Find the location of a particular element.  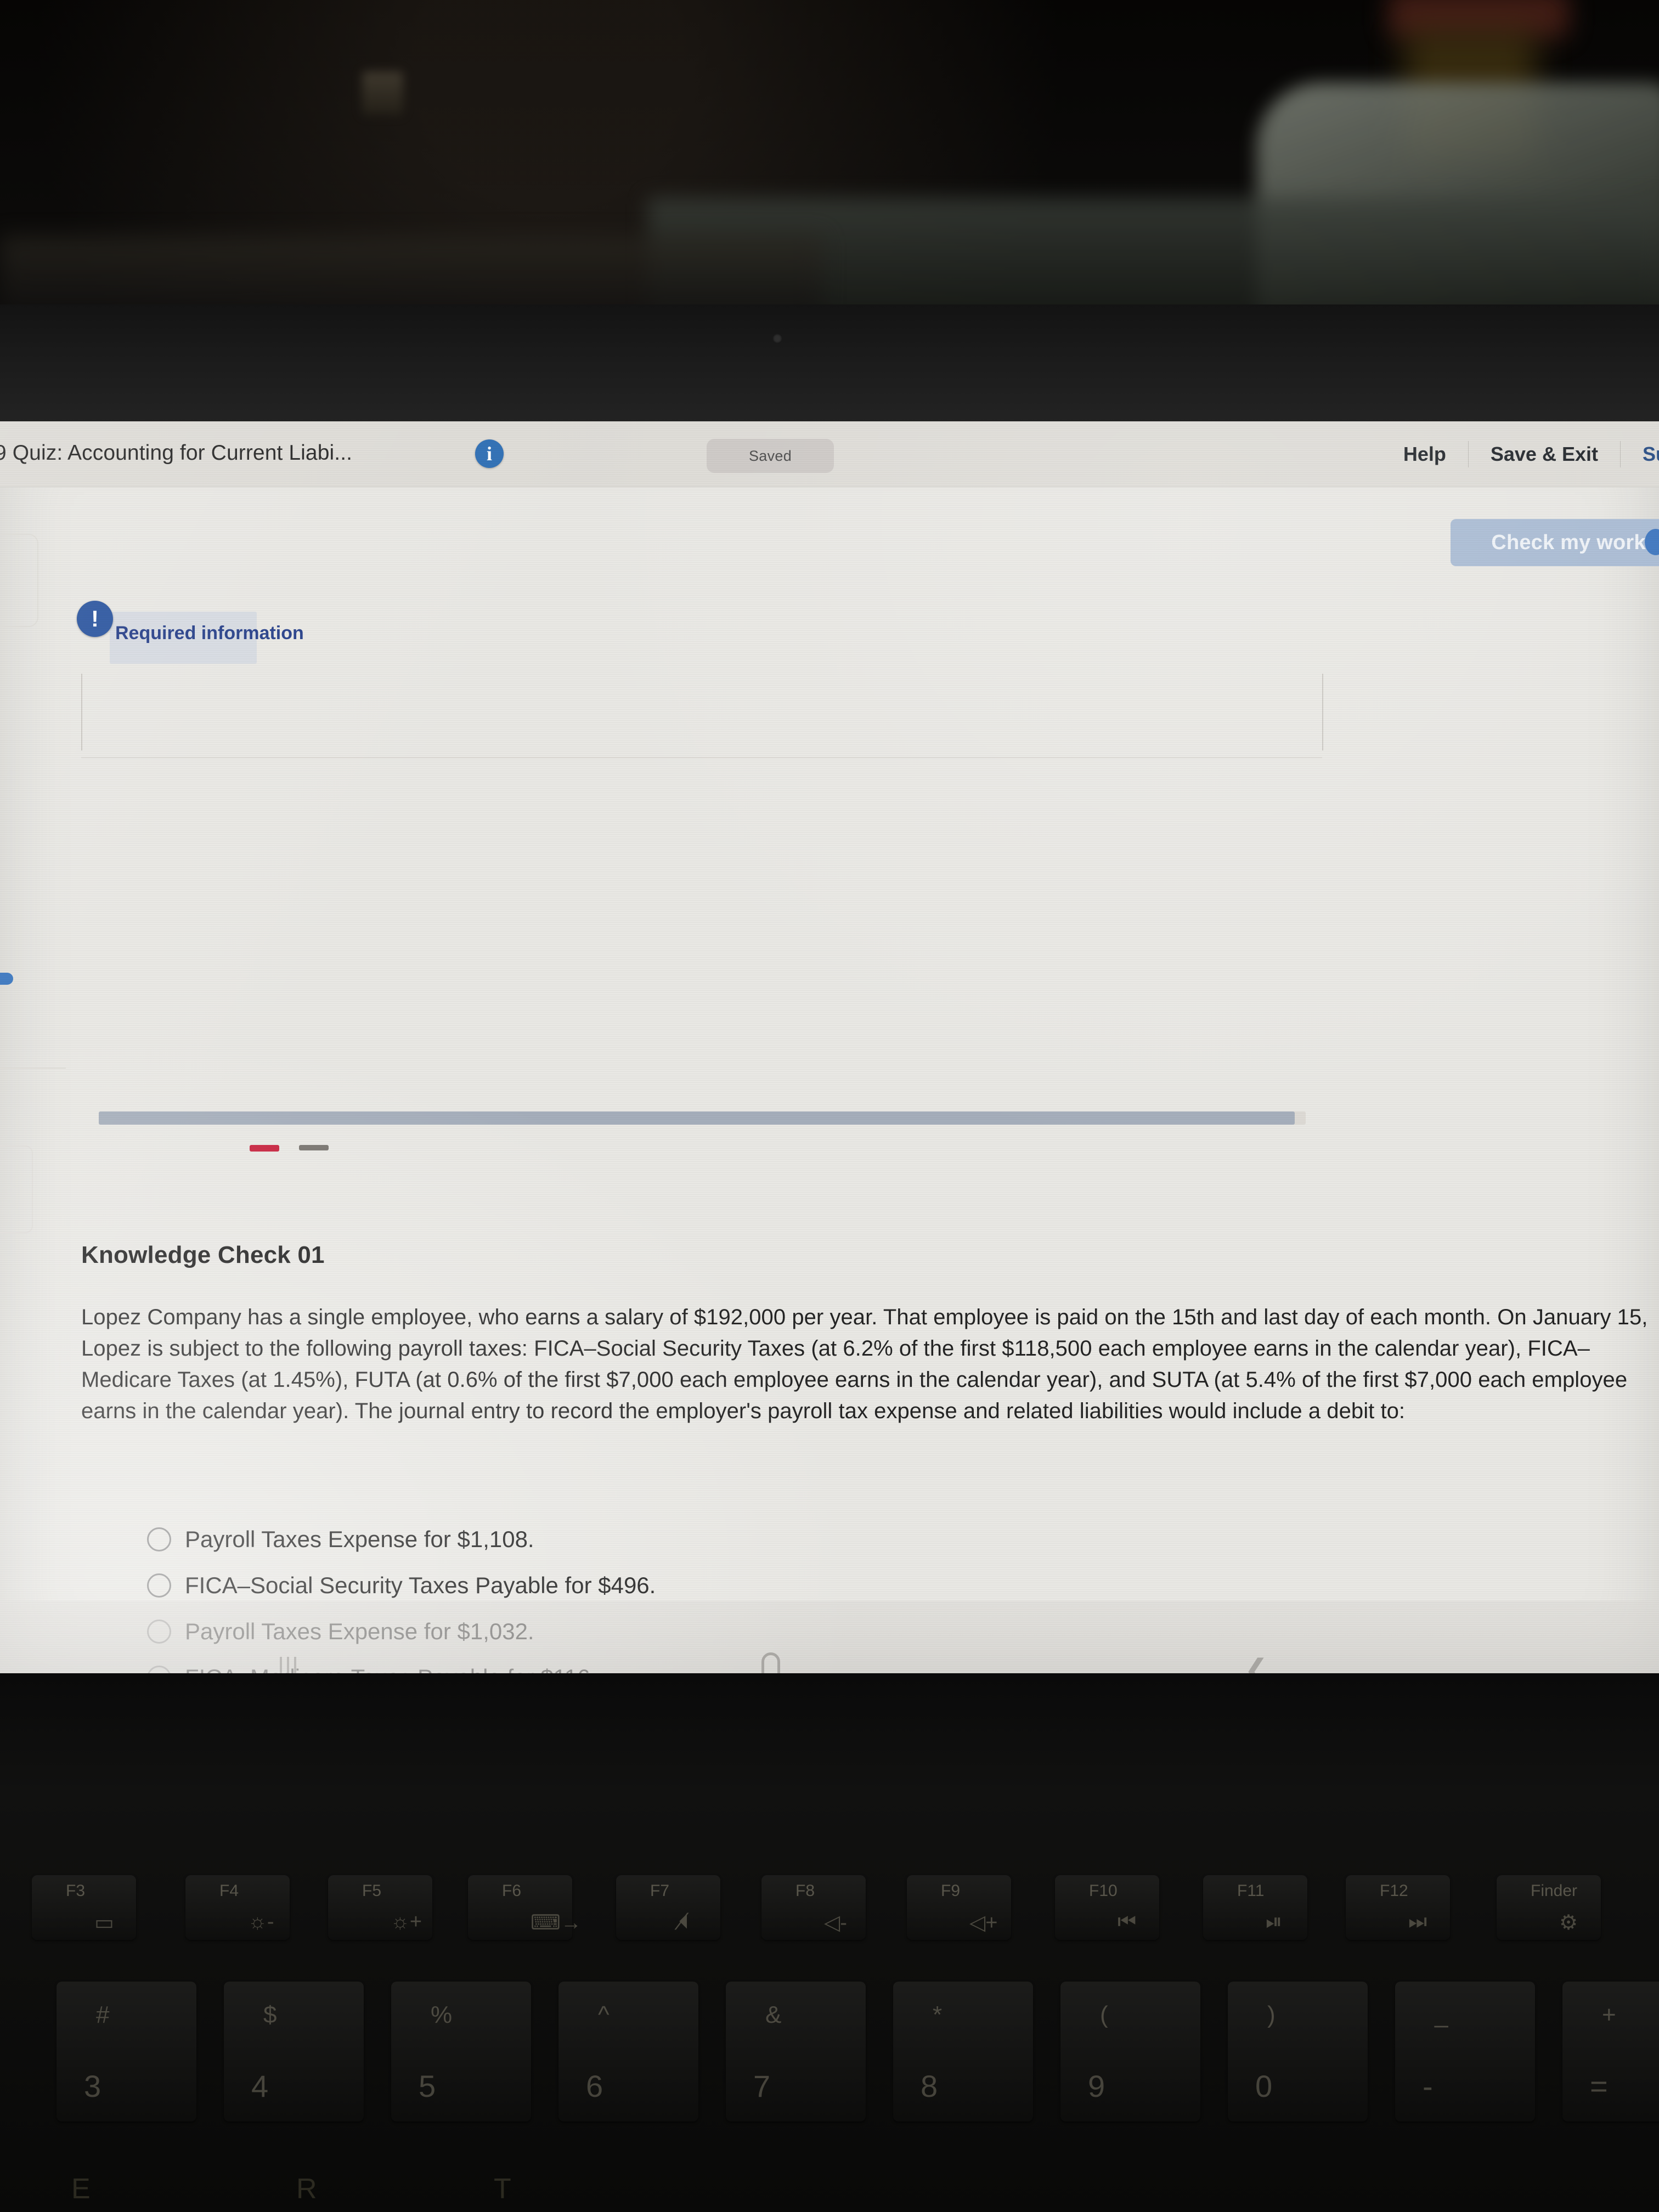

key-glyph-f7-icon: ⏴̸ is located at coordinates (684, 1922).